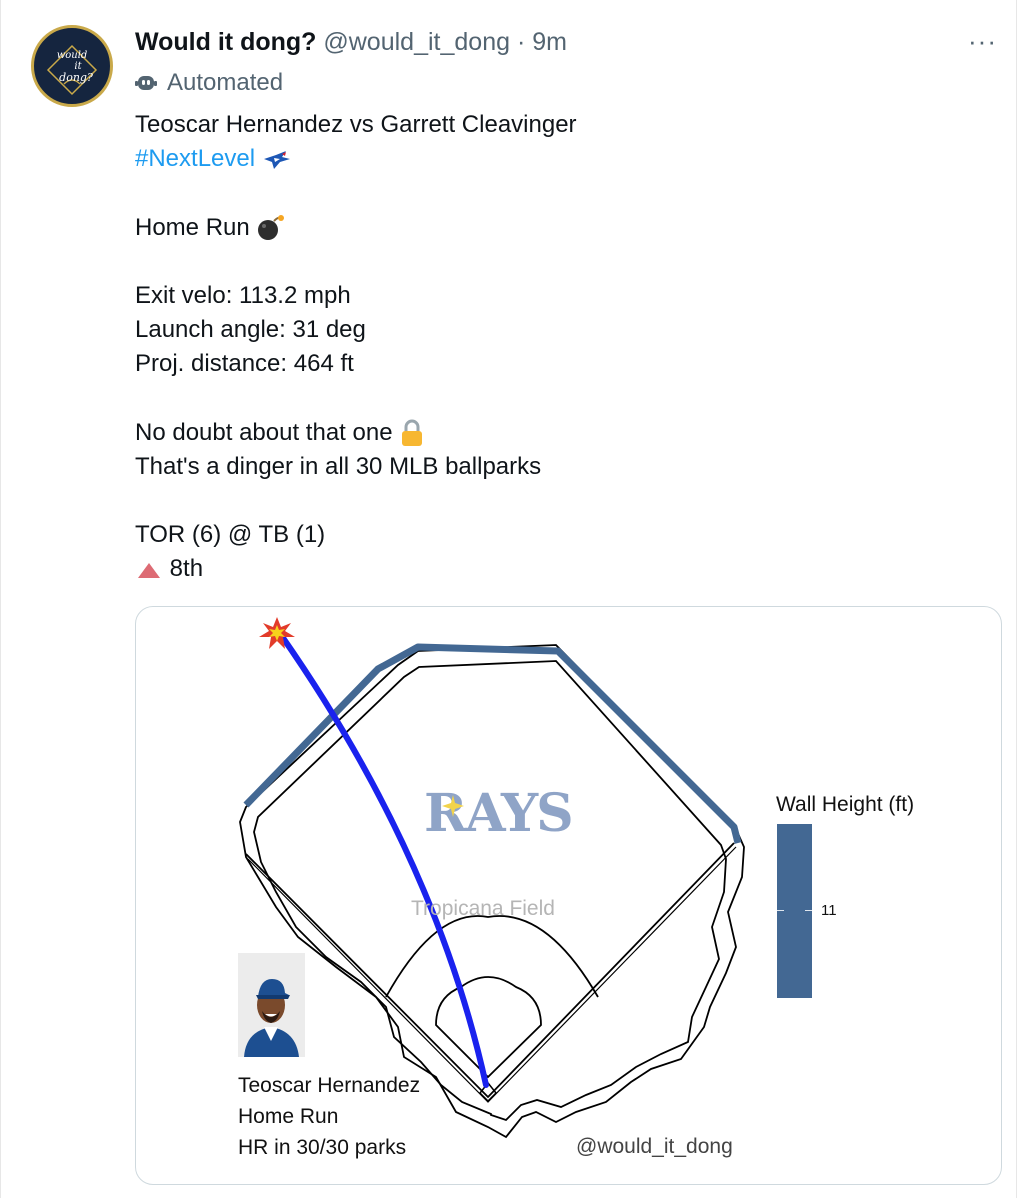 The image size is (1017, 1200). Describe the element at coordinates (338, 466) in the screenshot. I see `ballparks-line: That's a dinger in all 30 MLB ballparks` at that location.